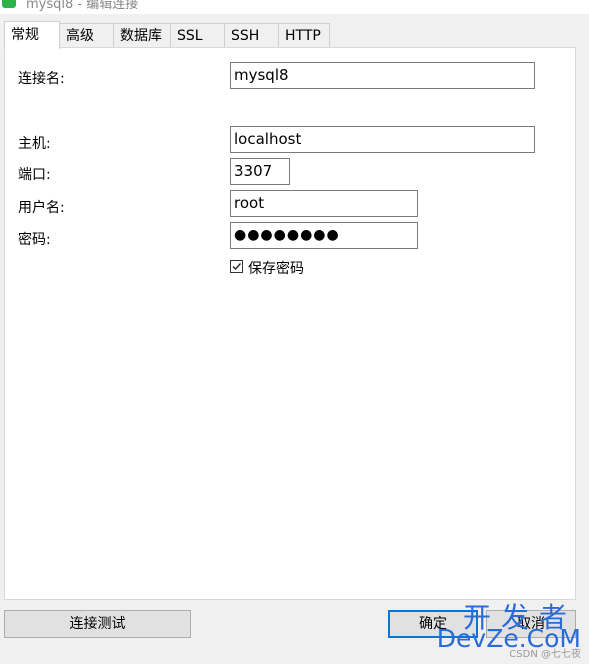 Image resolution: width=589 pixels, height=664 pixels. I want to click on username-label: 用户名:, so click(41, 208).